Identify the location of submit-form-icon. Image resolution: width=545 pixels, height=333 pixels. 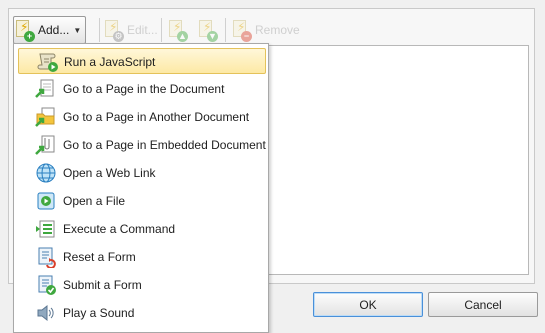
(47, 285).